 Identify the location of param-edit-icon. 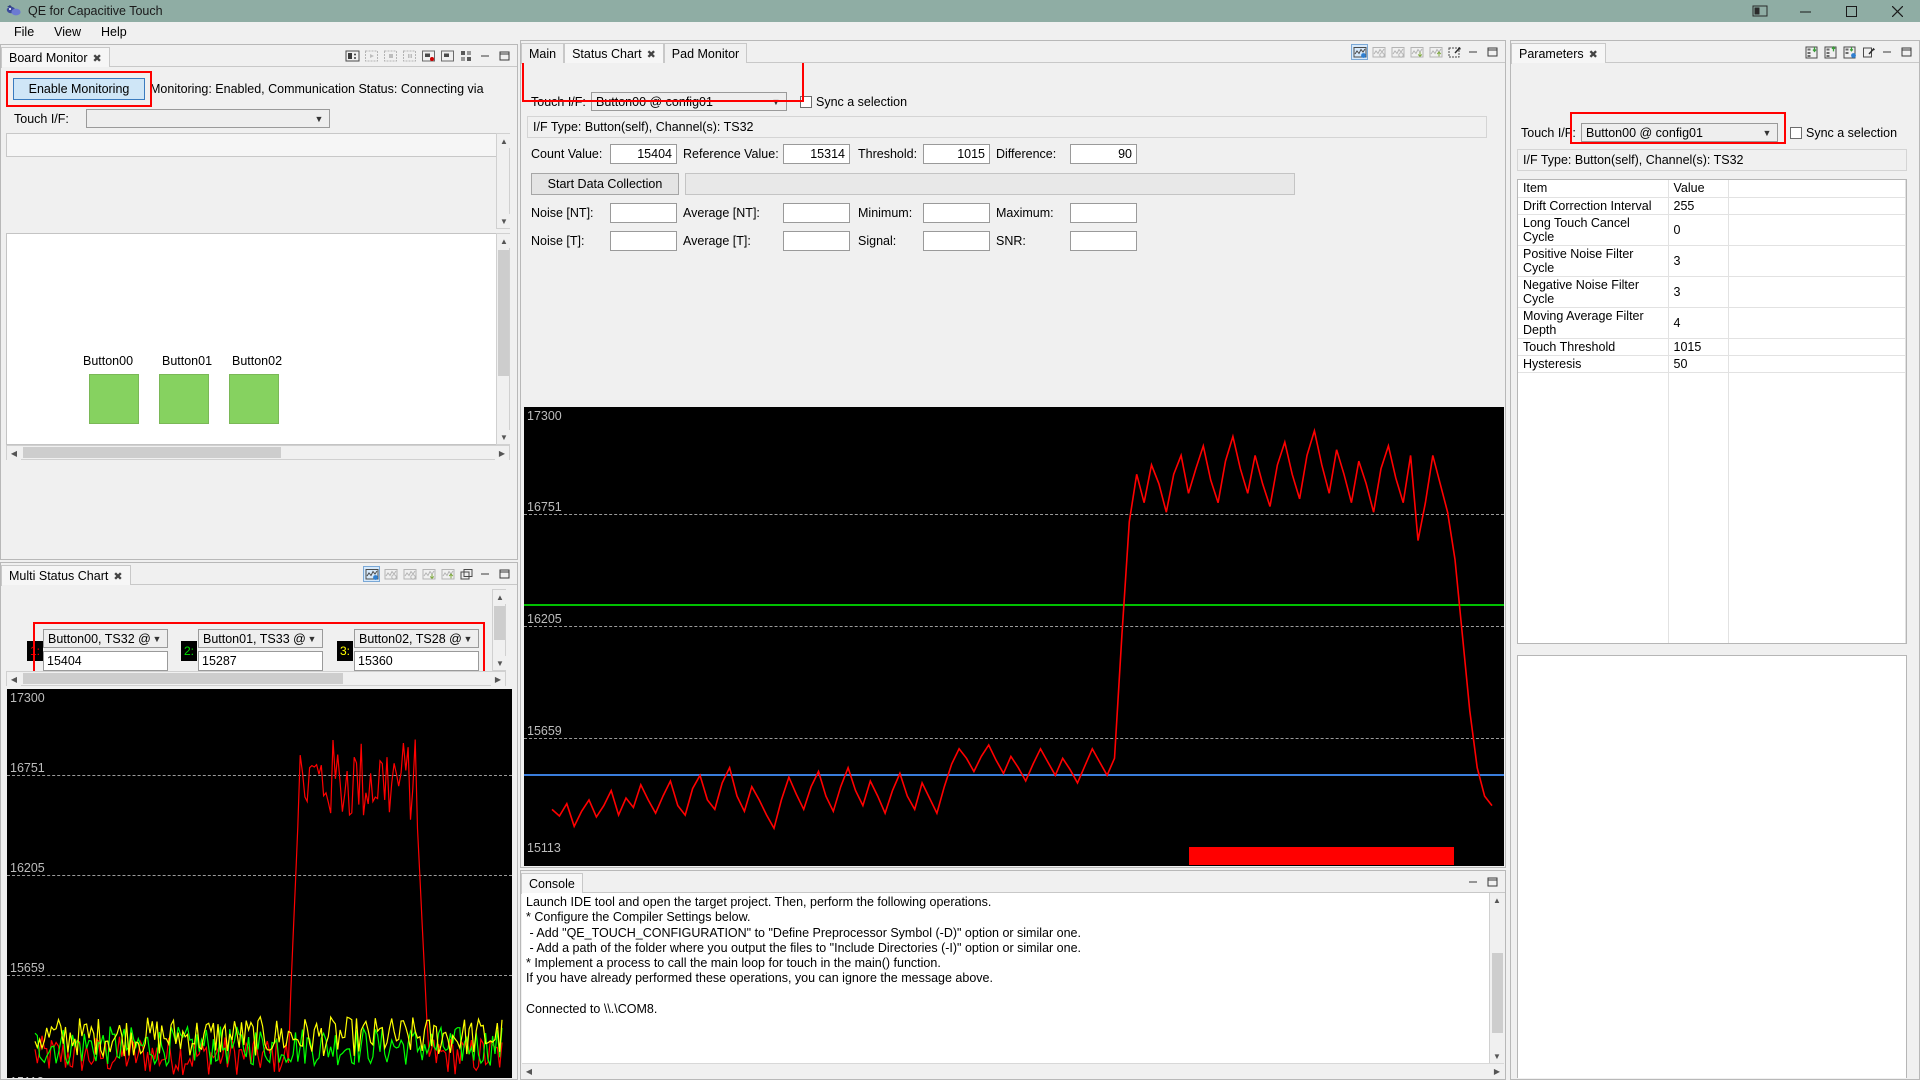
(1868, 52).